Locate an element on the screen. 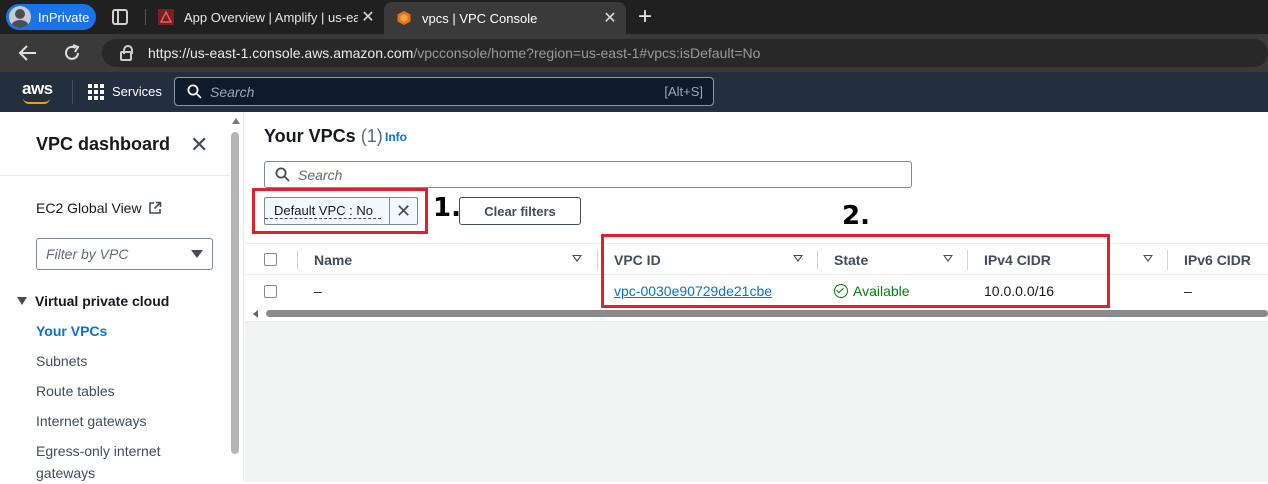 The height and width of the screenshot is (484, 1268). external-link-icon is located at coordinates (154, 207).